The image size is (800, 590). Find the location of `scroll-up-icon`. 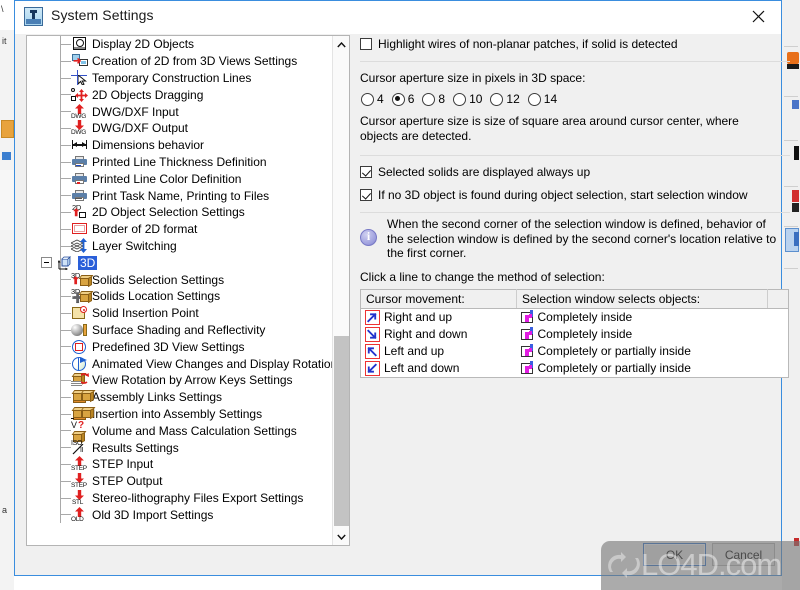

scroll-up-icon is located at coordinates (341, 44).